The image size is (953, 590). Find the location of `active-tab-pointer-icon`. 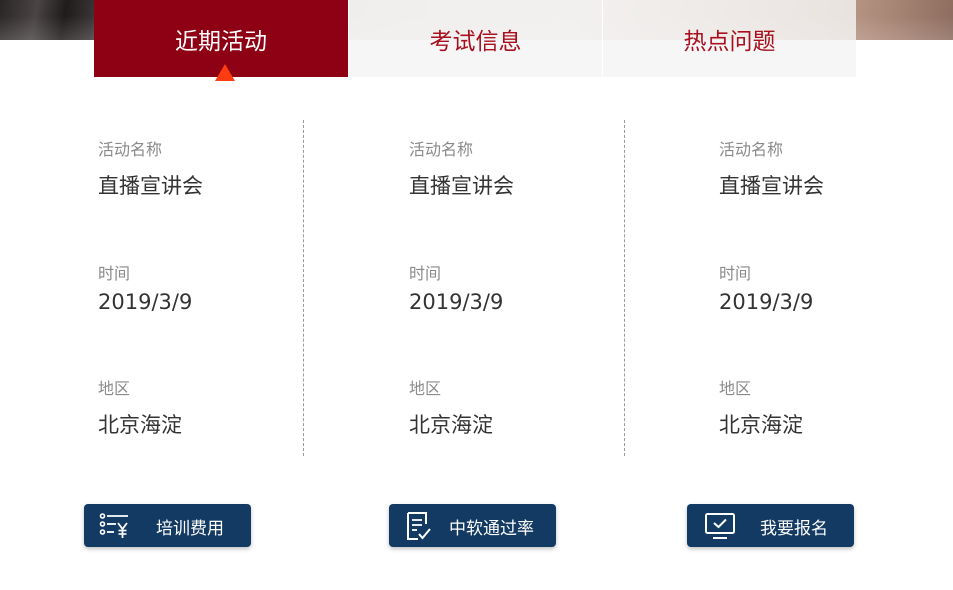

active-tab-pointer-icon is located at coordinates (225, 72).